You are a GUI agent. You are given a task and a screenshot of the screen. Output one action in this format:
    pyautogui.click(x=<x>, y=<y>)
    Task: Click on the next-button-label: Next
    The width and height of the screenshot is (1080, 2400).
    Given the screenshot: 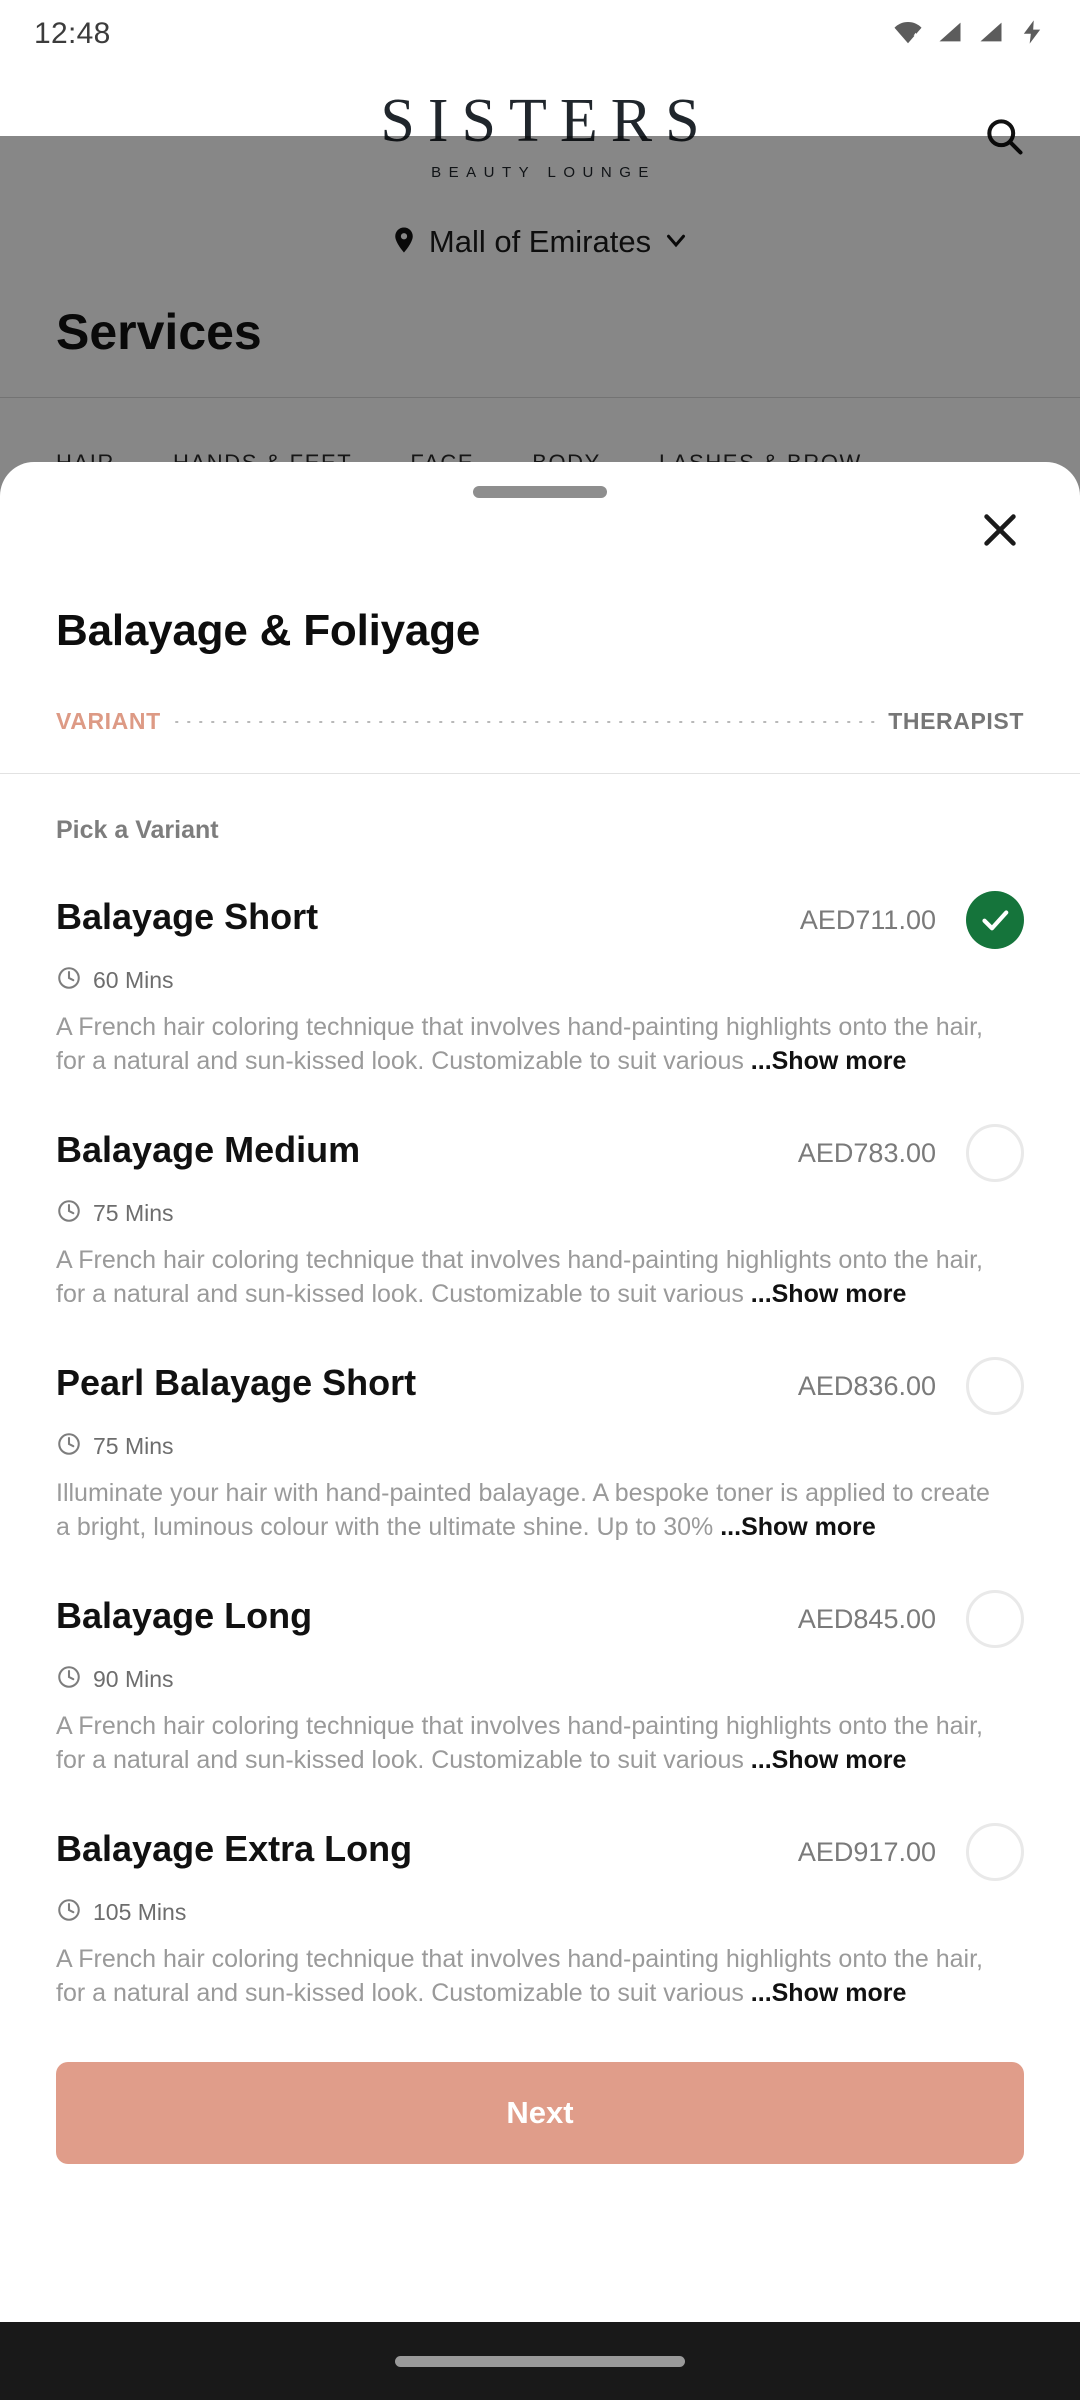 What is the action you would take?
    pyautogui.click(x=540, y=2112)
    